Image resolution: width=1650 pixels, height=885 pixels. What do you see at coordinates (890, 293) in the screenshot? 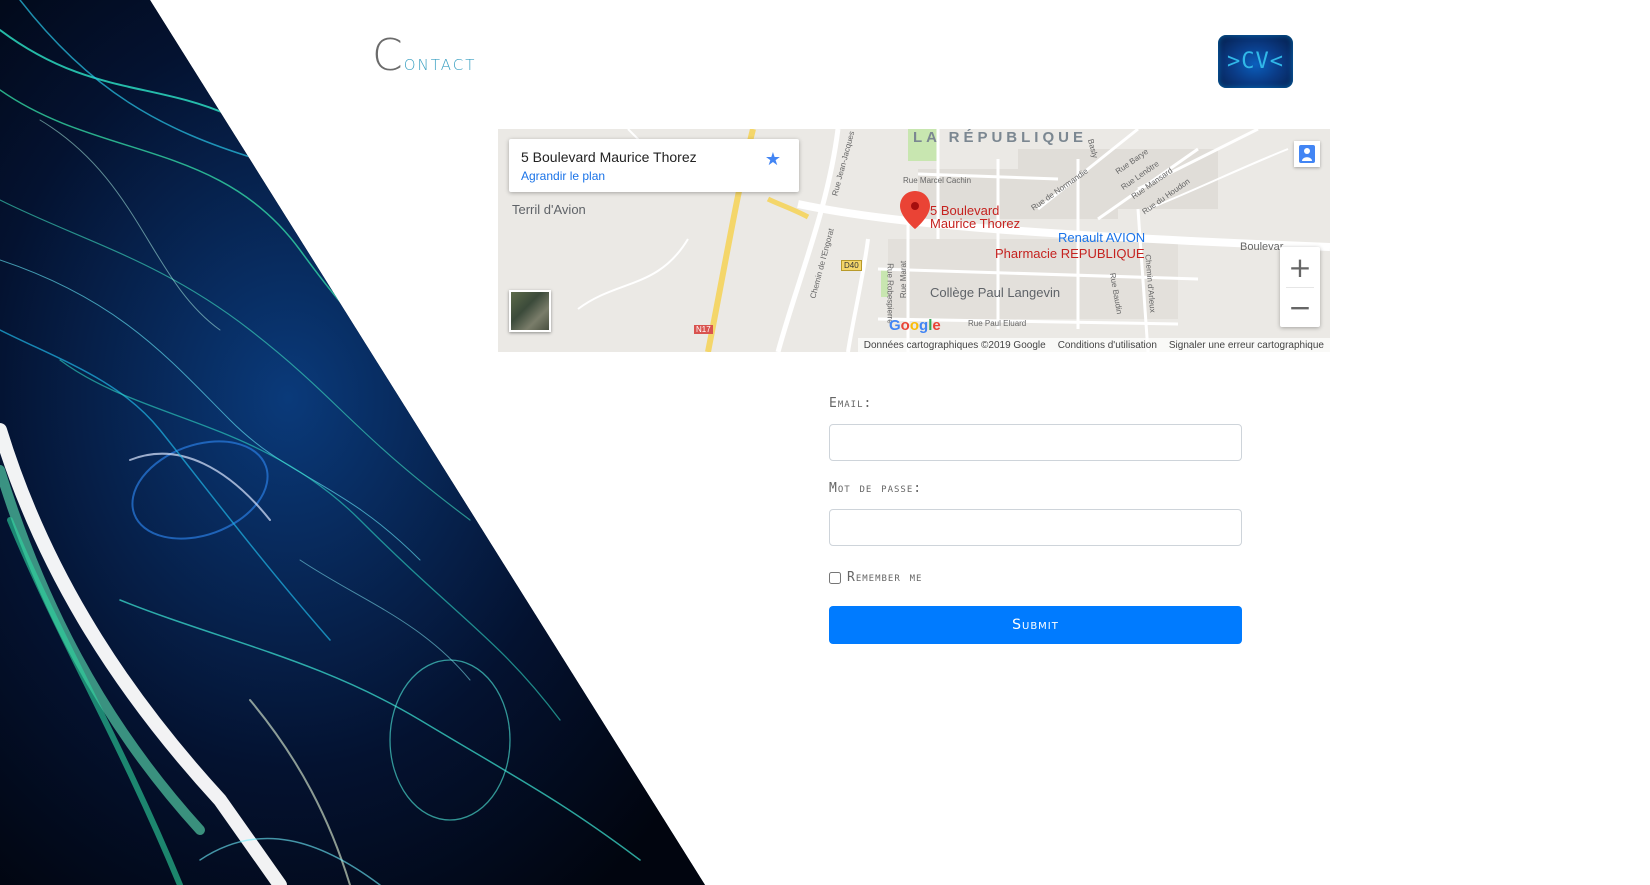
I see `map-street-robespierre: Rue Robespierre` at bounding box center [890, 293].